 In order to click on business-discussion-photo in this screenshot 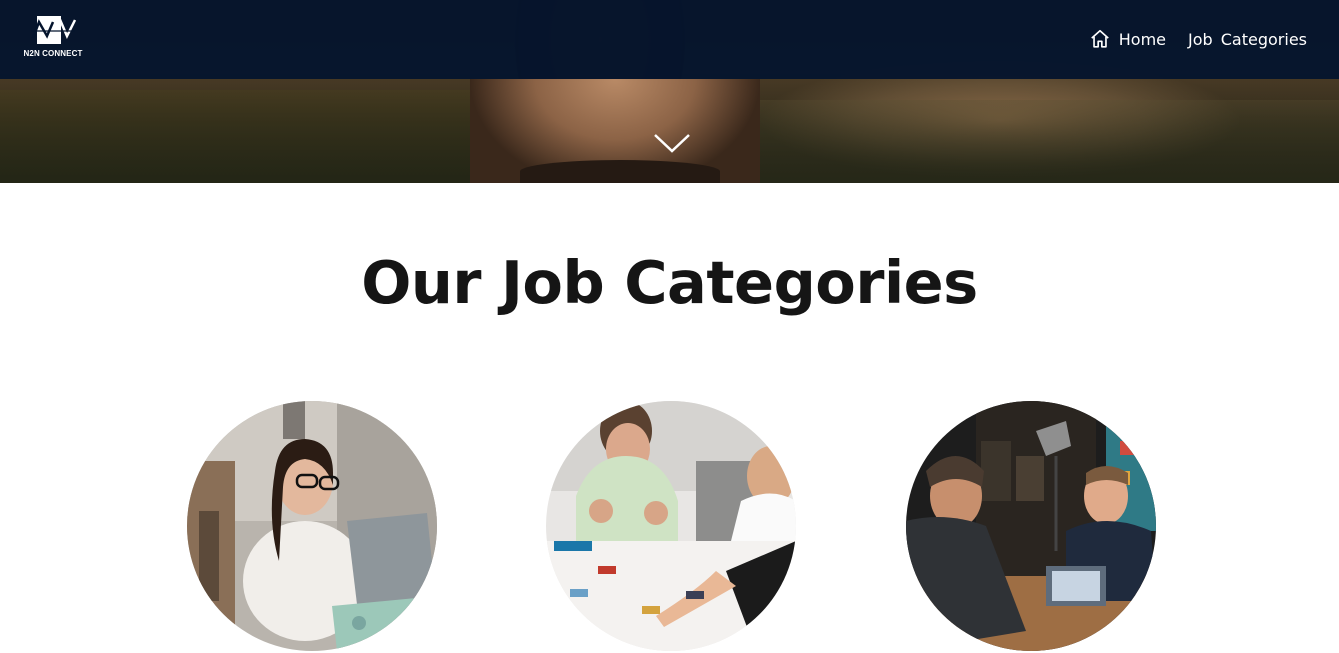, I will do `click(1031, 526)`.